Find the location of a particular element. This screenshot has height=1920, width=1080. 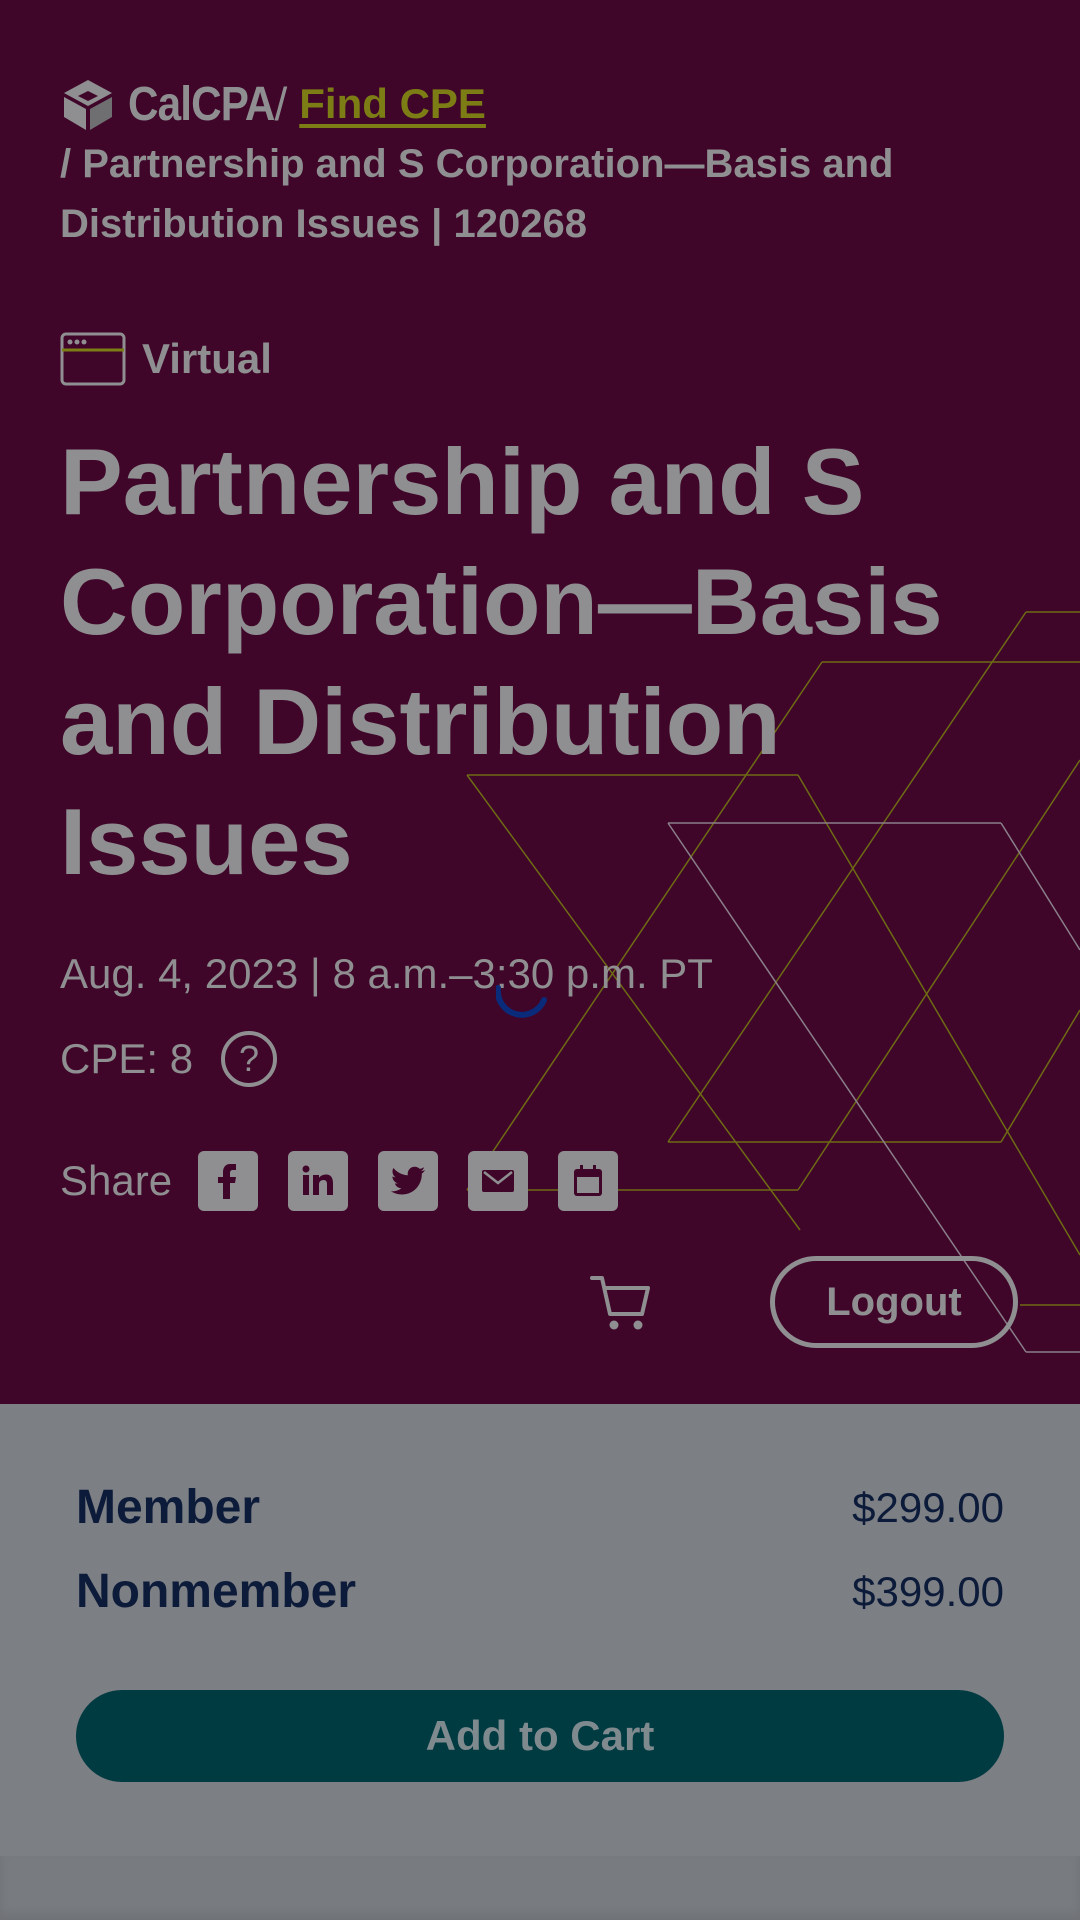

find-cpe-link: Find CPE is located at coordinates (392, 104).